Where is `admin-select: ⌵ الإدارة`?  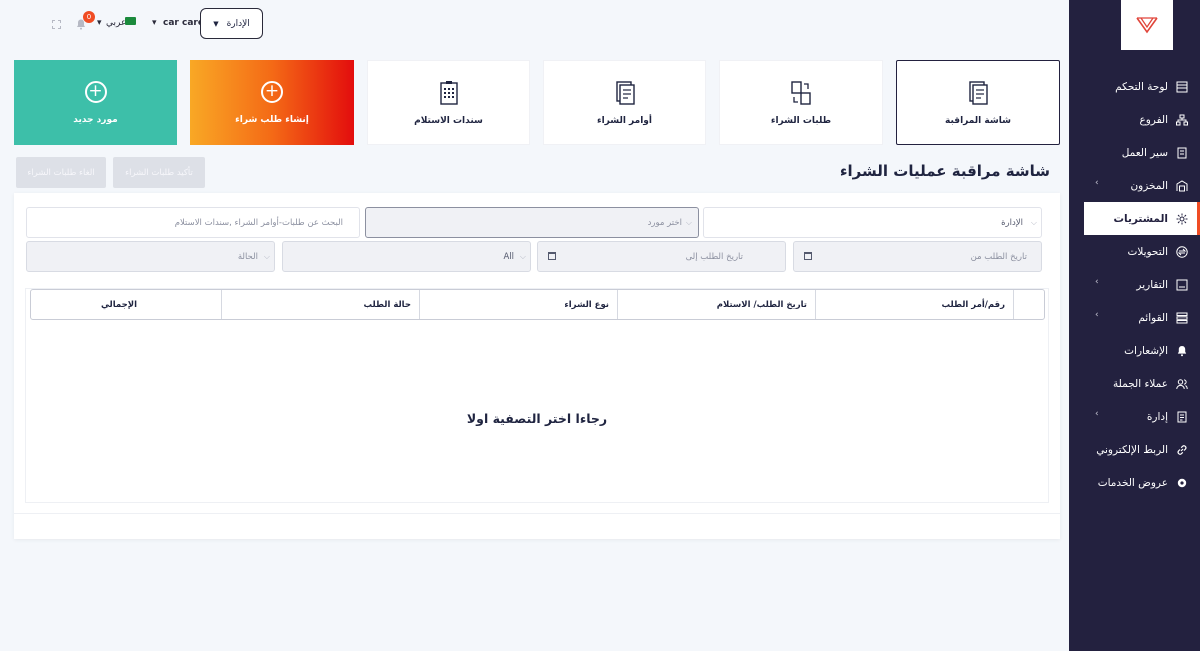 admin-select: ⌵ الإدارة is located at coordinates (872, 222).